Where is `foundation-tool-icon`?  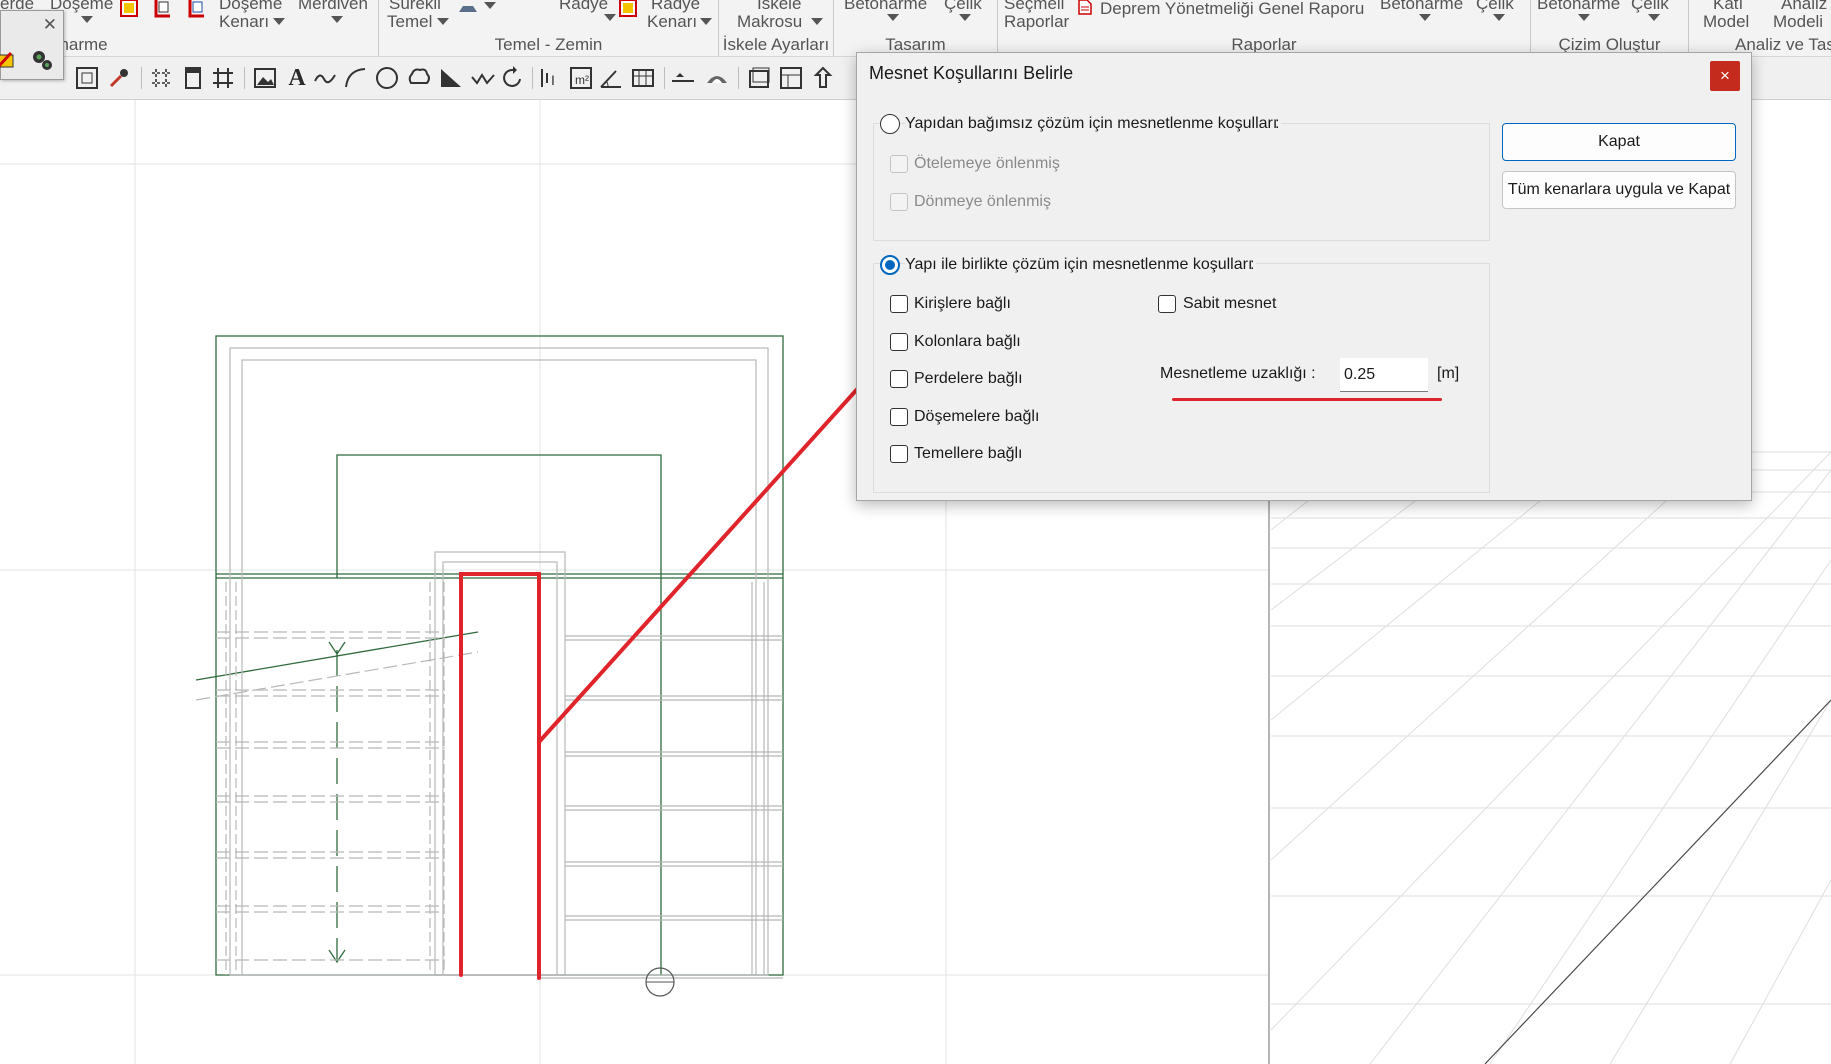
foundation-tool-icon is located at coordinates (468, 10).